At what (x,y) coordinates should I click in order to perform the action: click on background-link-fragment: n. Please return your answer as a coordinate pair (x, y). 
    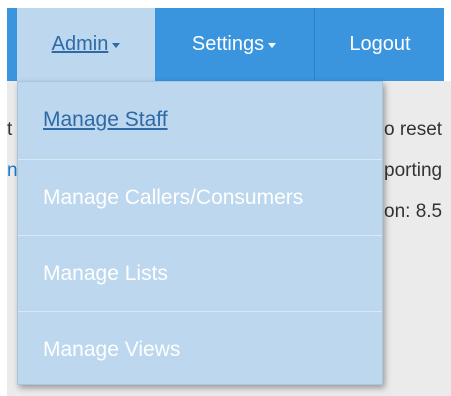
    Looking at the image, I should click on (12, 171).